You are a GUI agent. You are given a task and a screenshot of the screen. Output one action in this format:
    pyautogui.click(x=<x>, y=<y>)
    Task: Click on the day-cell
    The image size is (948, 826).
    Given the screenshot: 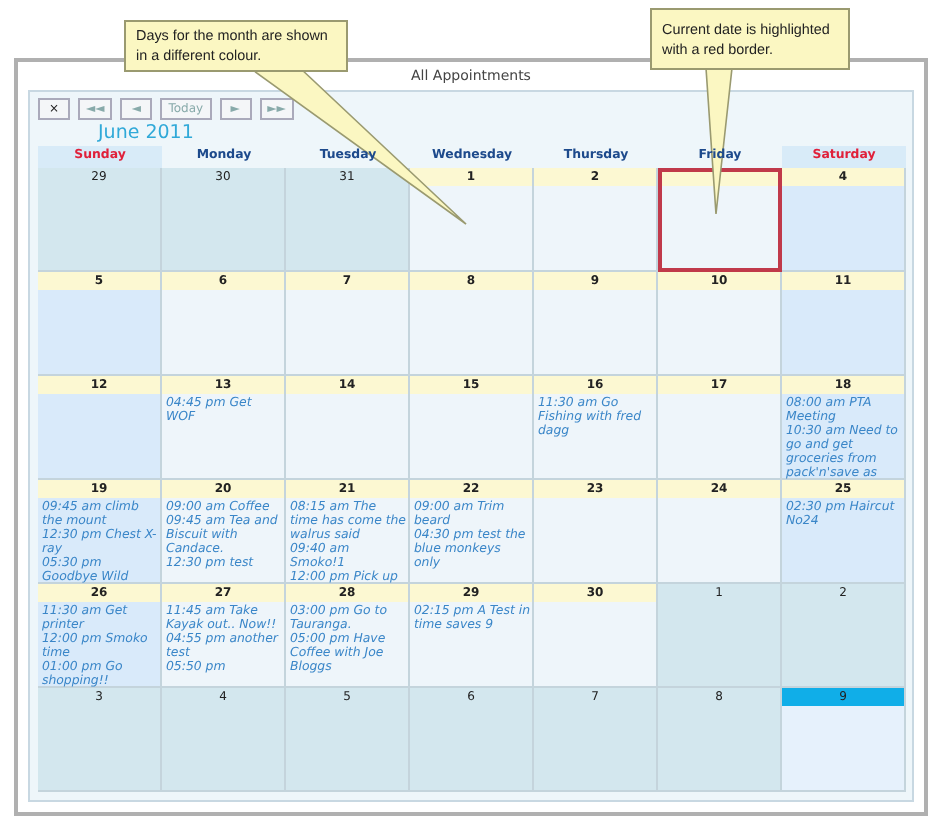 What is the action you would take?
    pyautogui.click(x=720, y=220)
    